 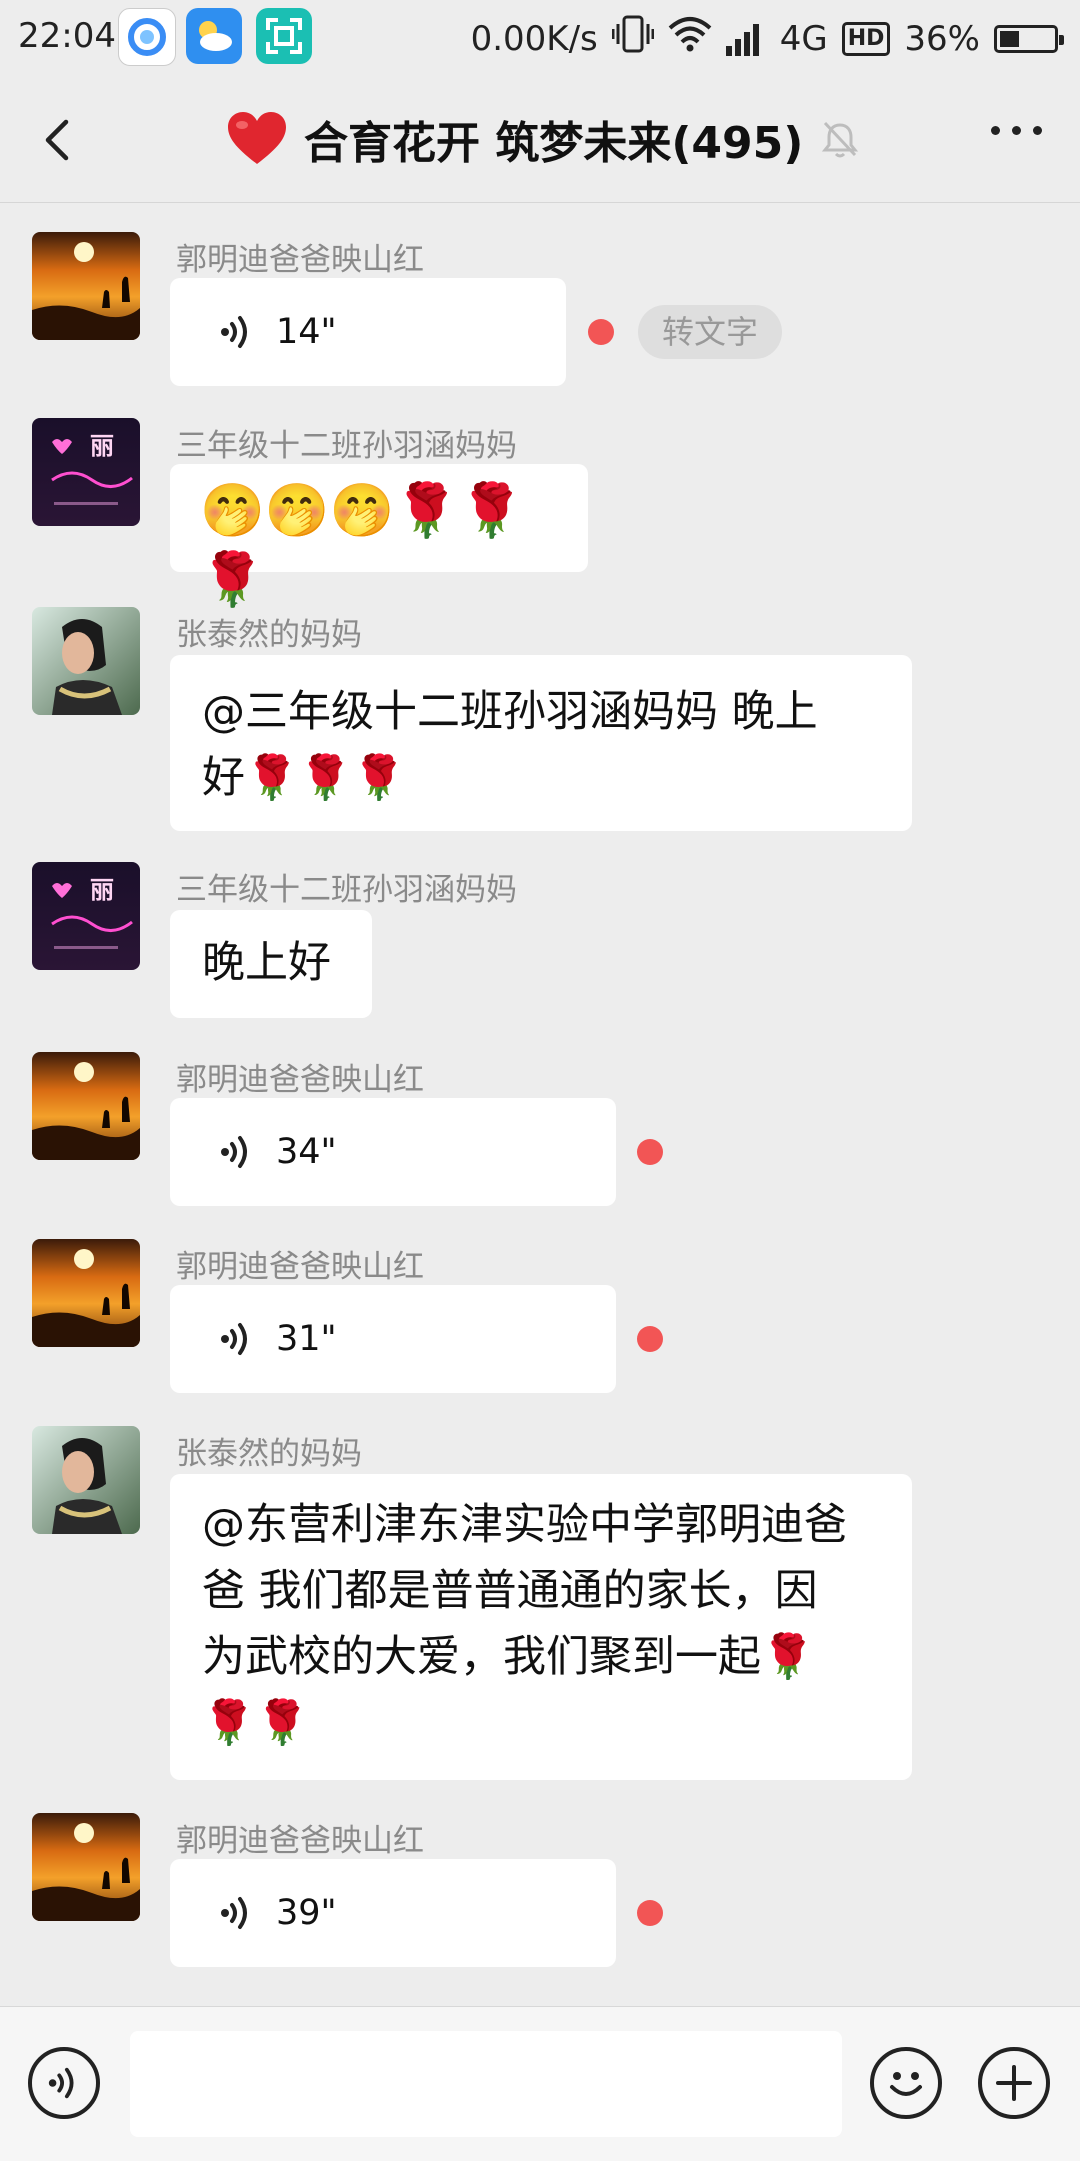 I want to click on battery-icon, so click(x=1029, y=38).